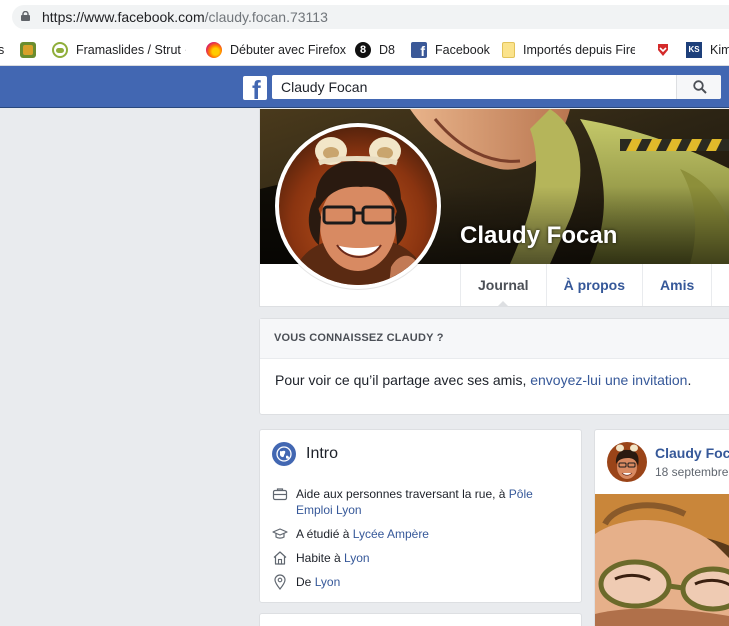  Describe the element at coordinates (266, 17) in the screenshot. I see `url-path: /claudy.focan.73113` at that location.